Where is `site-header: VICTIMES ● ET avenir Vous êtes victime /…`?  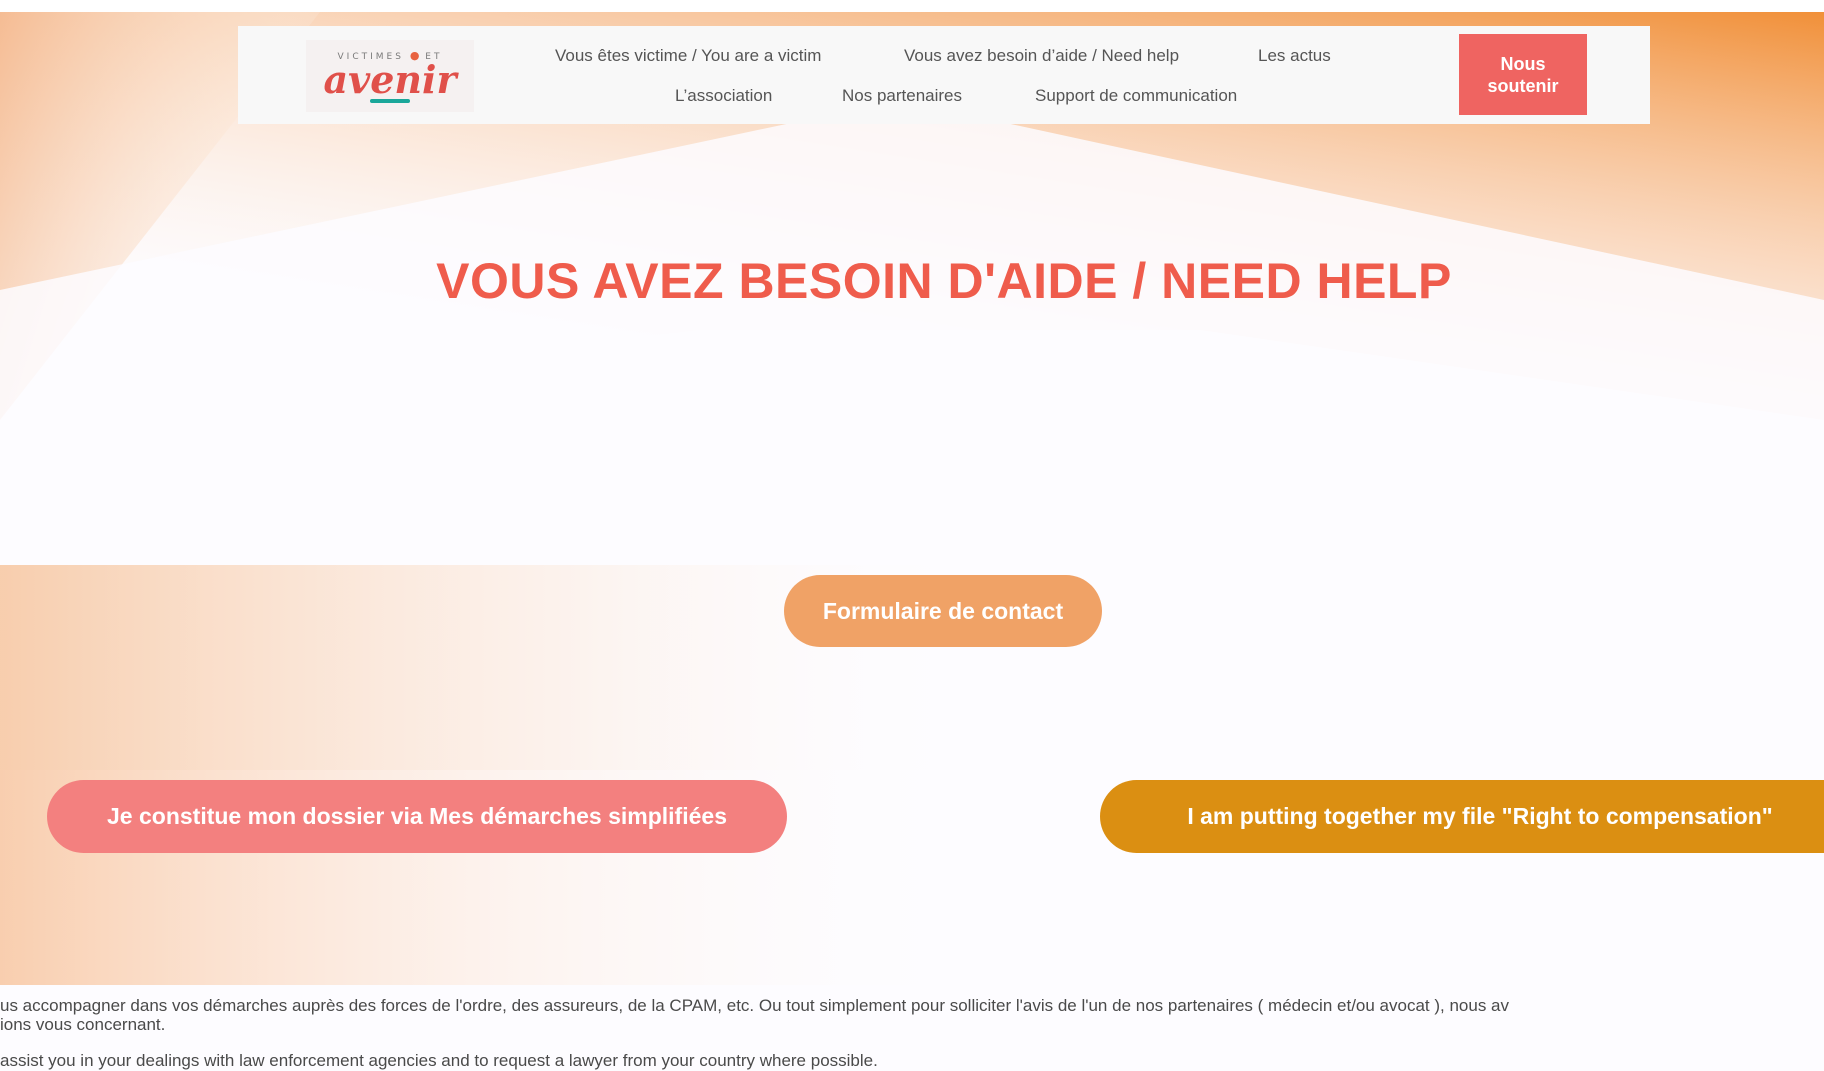
site-header: VICTIMES ● ET avenir Vous êtes victime /… is located at coordinates (944, 75).